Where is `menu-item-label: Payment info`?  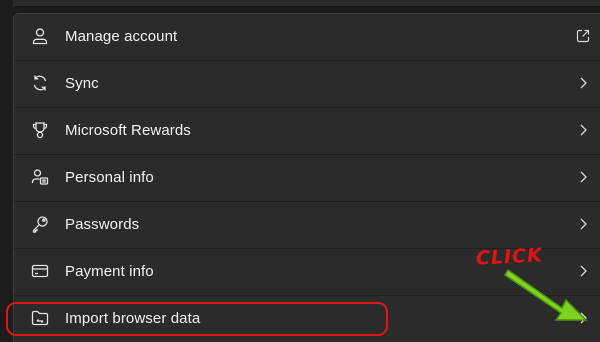
menu-item-label: Payment info is located at coordinates (109, 271).